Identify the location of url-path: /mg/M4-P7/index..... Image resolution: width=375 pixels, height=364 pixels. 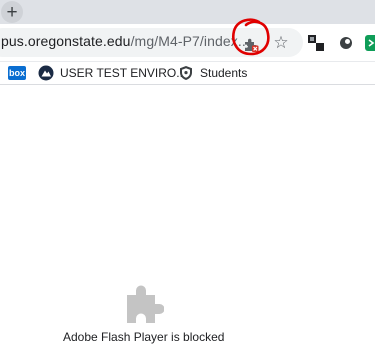
(192, 41).